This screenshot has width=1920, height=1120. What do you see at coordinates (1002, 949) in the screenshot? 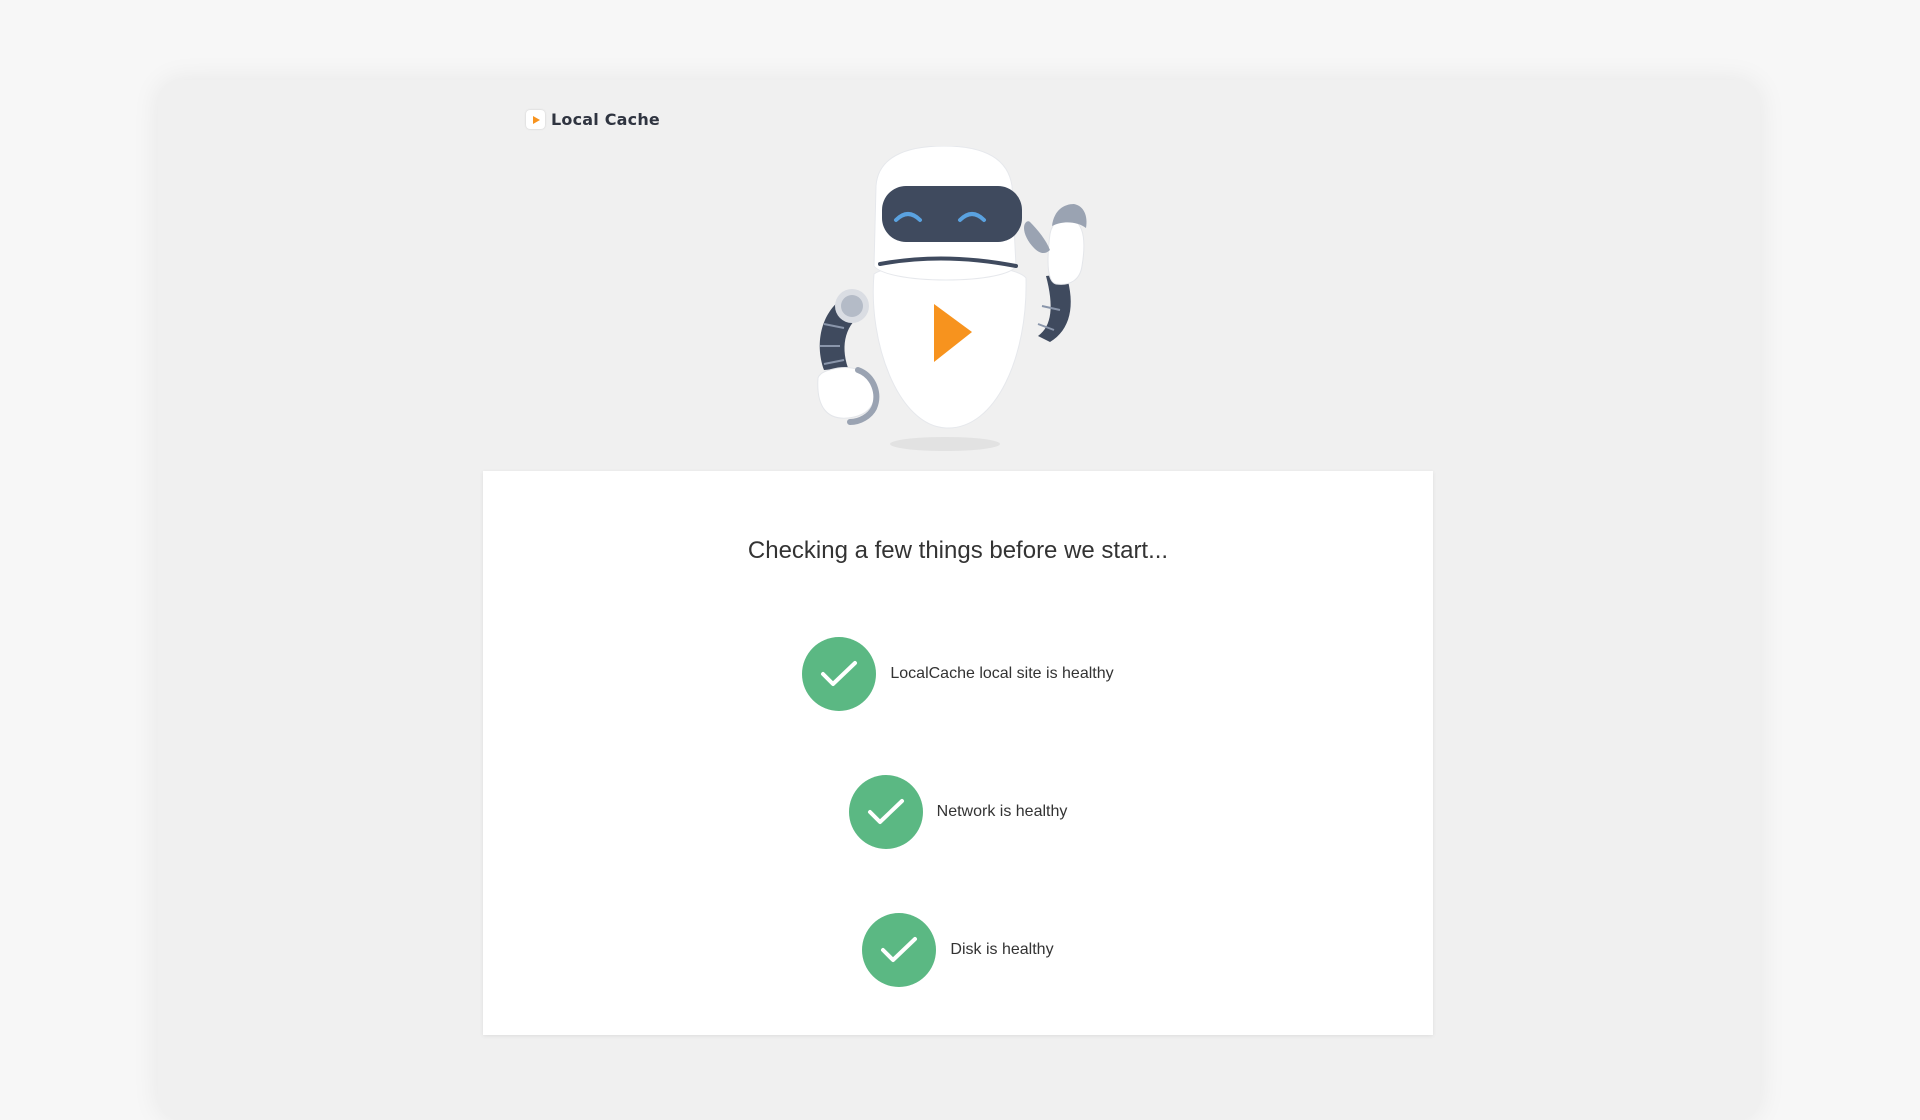
I see `check-label: Disk is healthy` at bounding box center [1002, 949].